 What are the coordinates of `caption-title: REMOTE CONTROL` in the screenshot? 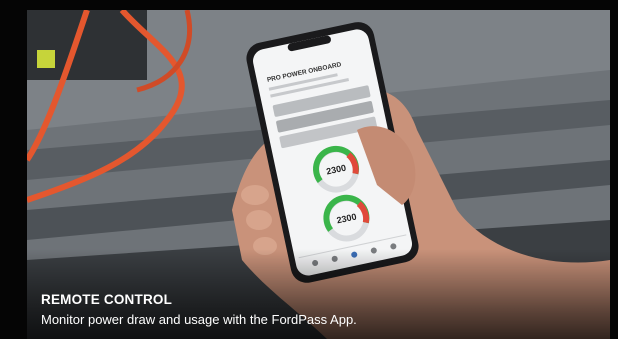 It's located at (107, 299).